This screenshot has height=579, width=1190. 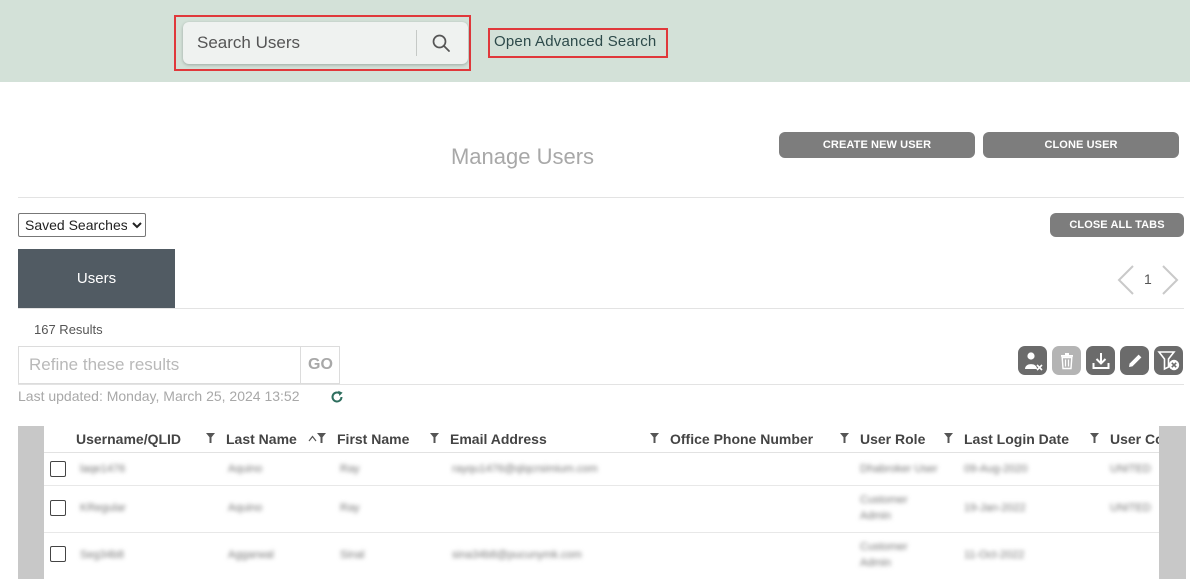 What do you see at coordinates (261, 439) in the screenshot?
I see `column-header-last-name: Last Name` at bounding box center [261, 439].